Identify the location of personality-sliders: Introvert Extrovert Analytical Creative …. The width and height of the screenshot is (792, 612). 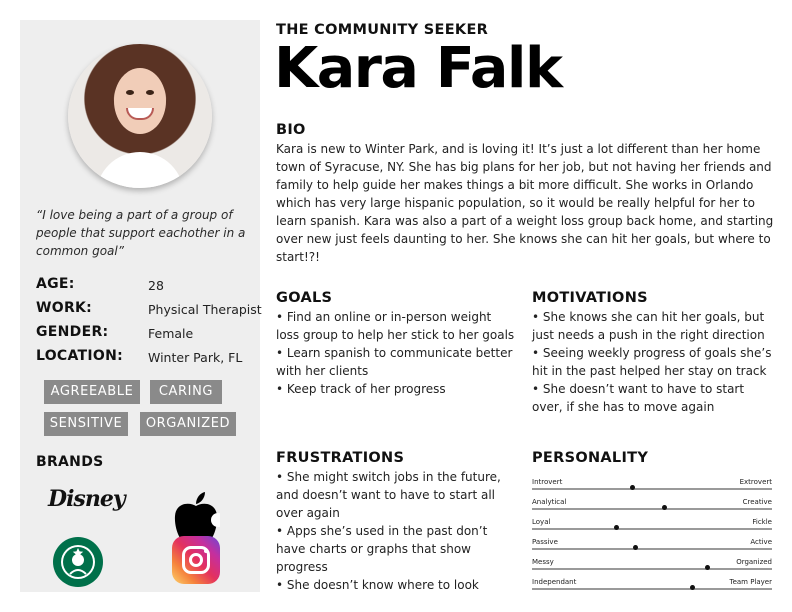
(652, 536).